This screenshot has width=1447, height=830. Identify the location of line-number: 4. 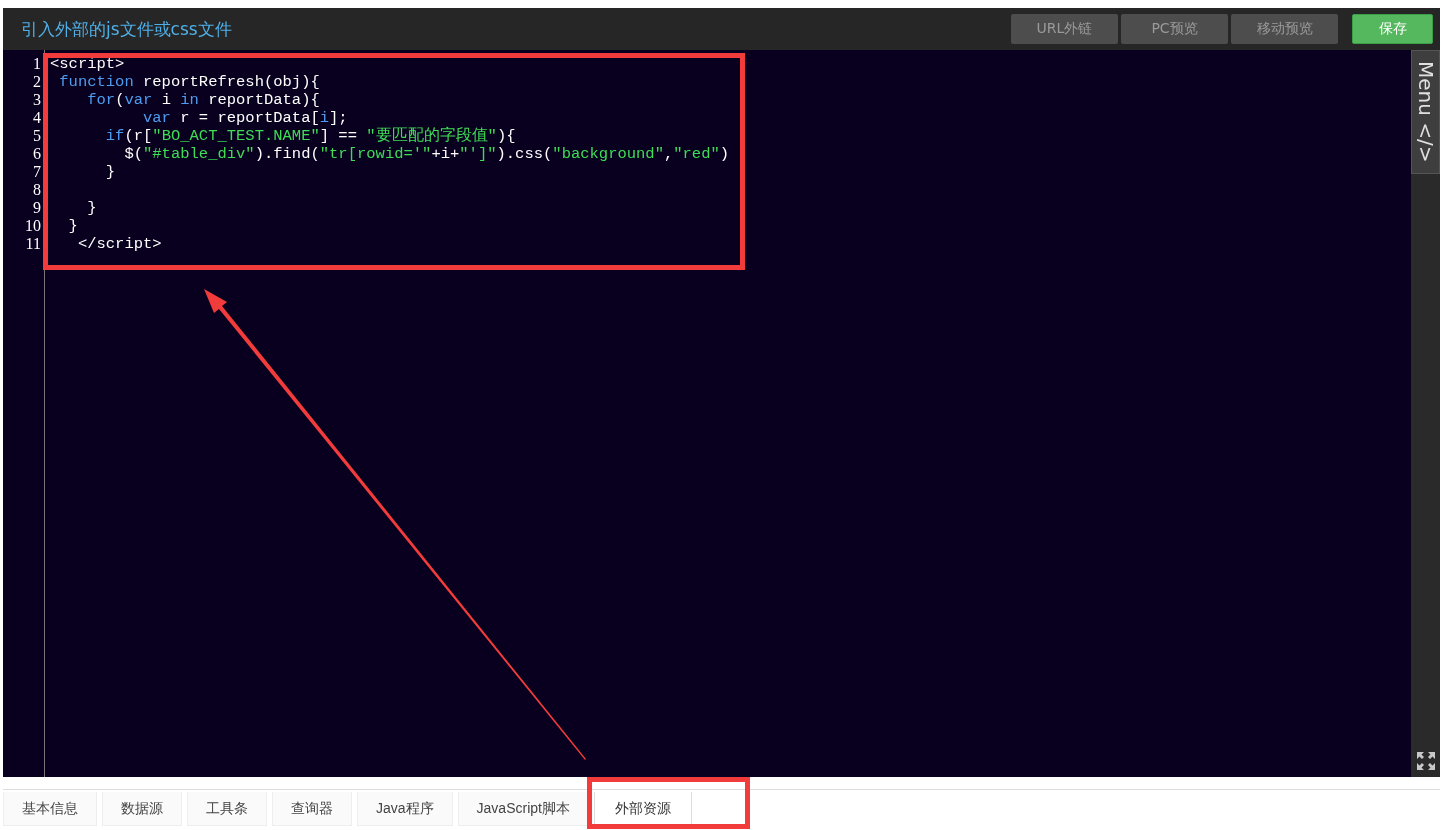
(37, 118).